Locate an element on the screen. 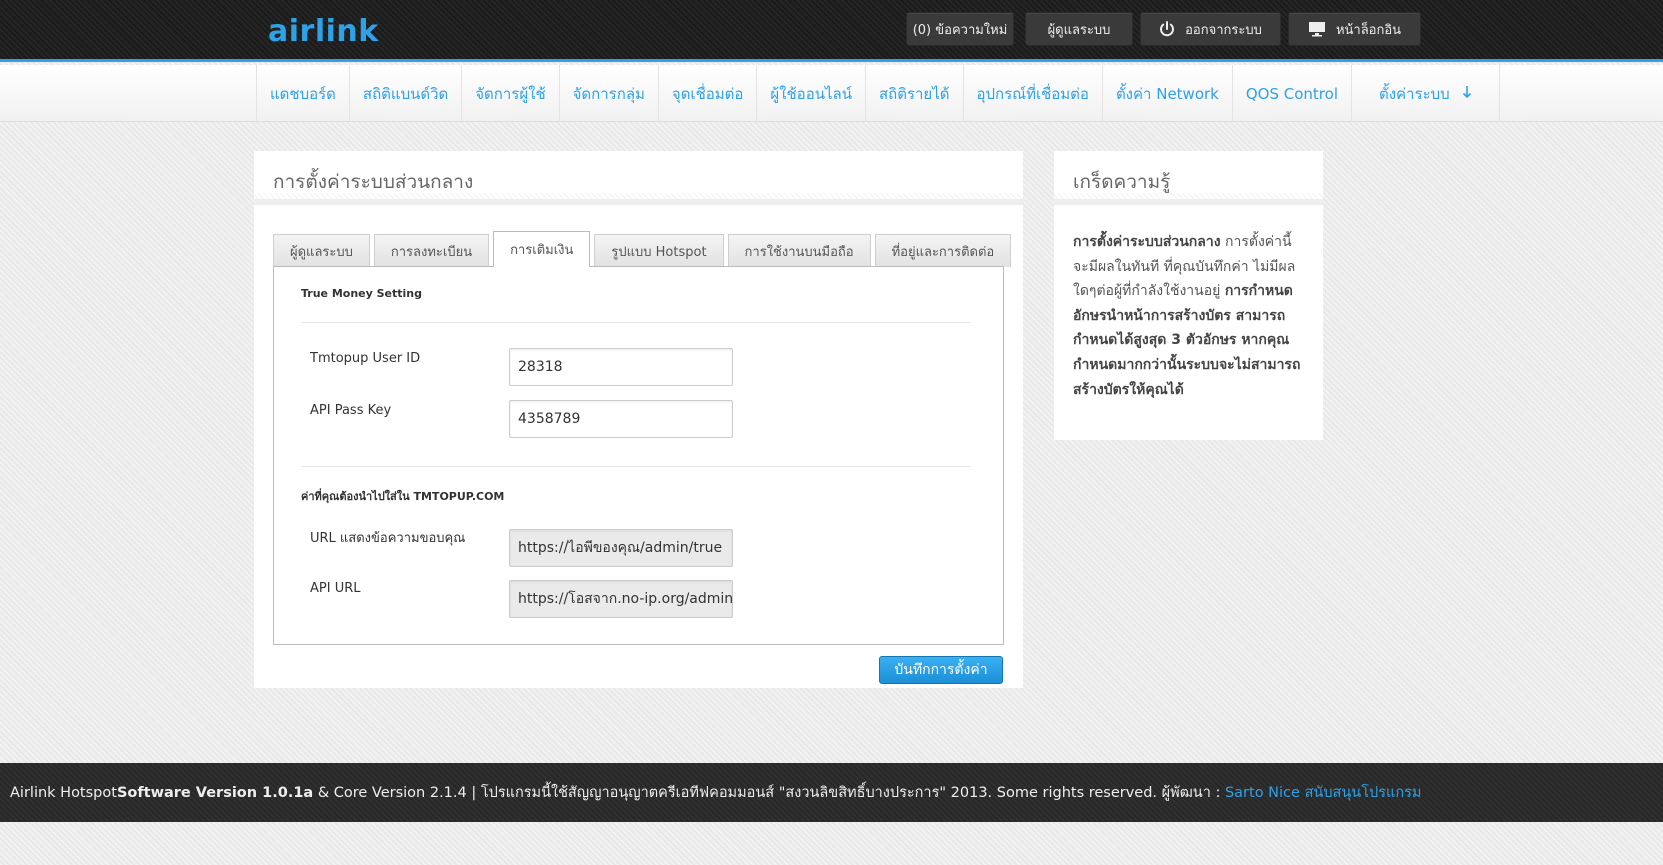 The image size is (1663, 865). nav-revenue-stats: สถิติรายได้ is located at coordinates (915, 93).